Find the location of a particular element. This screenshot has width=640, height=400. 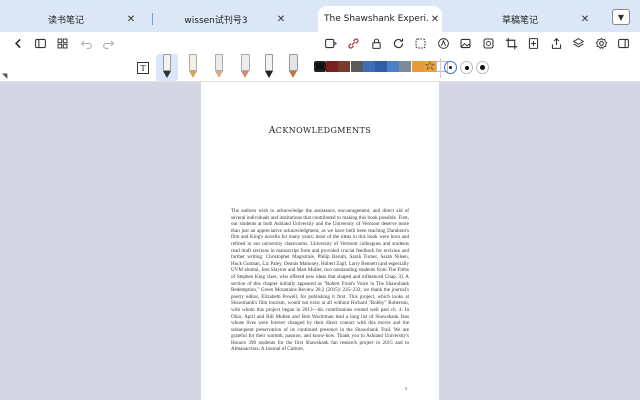

tab-label: 草稿笔记 is located at coordinates (519, 20).